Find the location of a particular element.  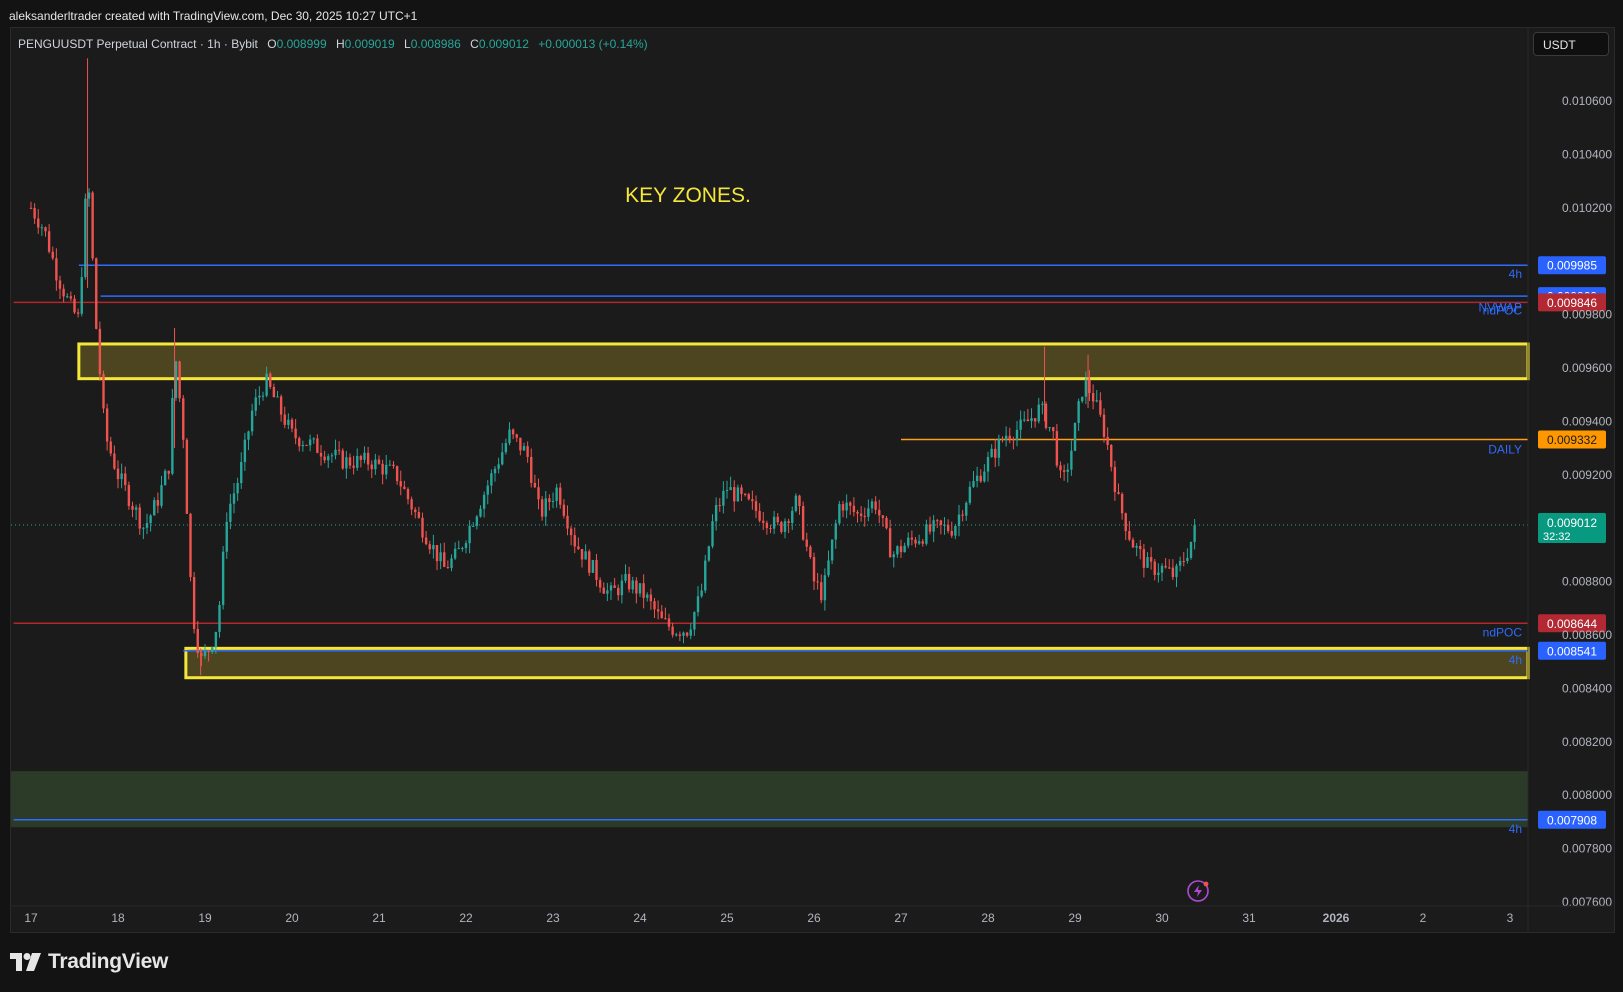

footer-brand: TradingView is located at coordinates (89, 962).